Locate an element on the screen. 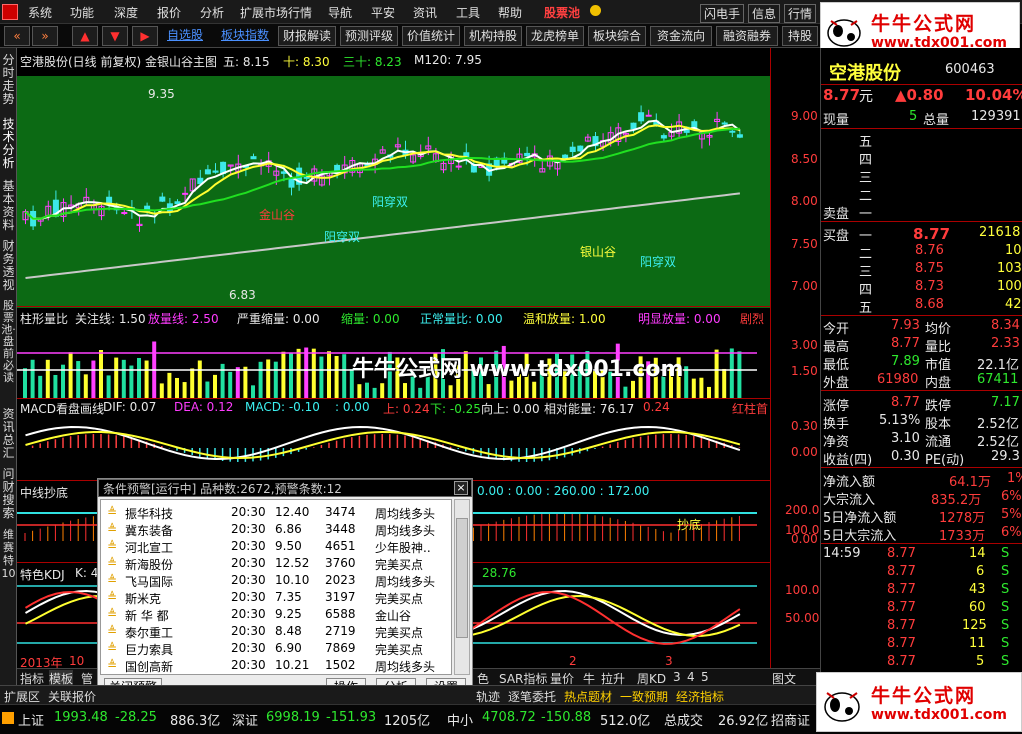  menu-extended-market: 扩展市场行情 is located at coordinates (276, 12).